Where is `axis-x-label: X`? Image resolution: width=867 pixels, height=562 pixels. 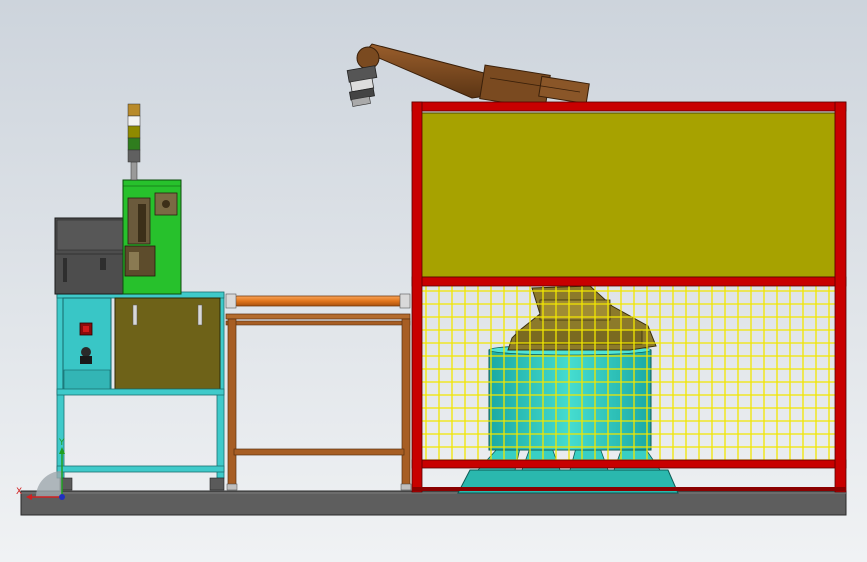 axis-x-label: X is located at coordinates (19, 492).